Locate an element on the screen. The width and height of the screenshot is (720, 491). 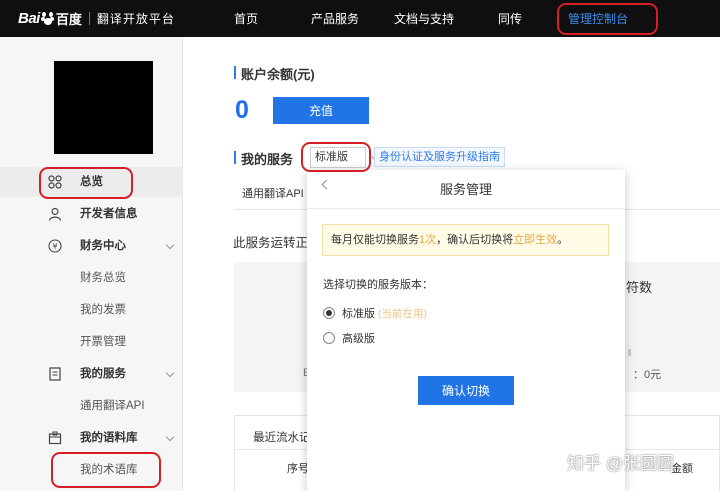
sidebar-item-corpus: 我的语料库 is located at coordinates (91, 438).